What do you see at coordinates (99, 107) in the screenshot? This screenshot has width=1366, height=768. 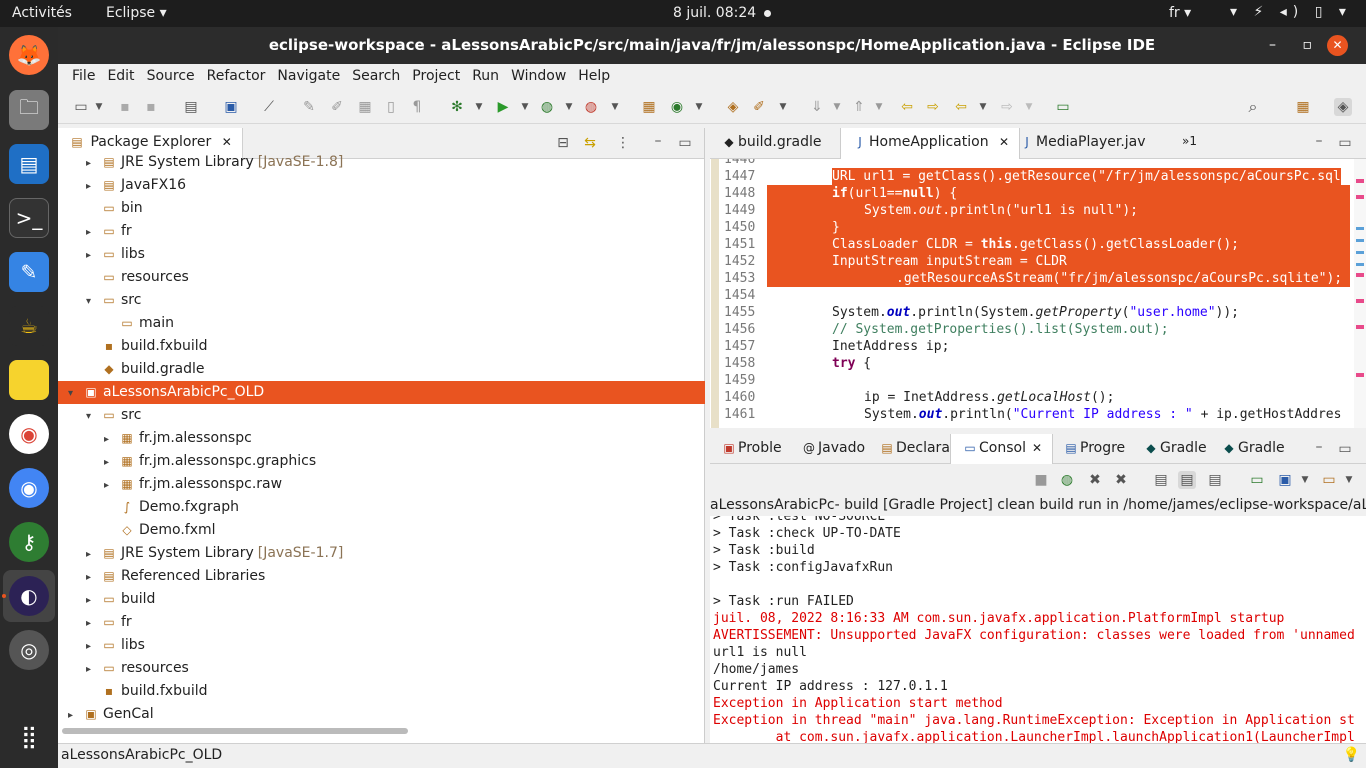 I see `new-dropdown-icon: ▼` at bounding box center [99, 107].